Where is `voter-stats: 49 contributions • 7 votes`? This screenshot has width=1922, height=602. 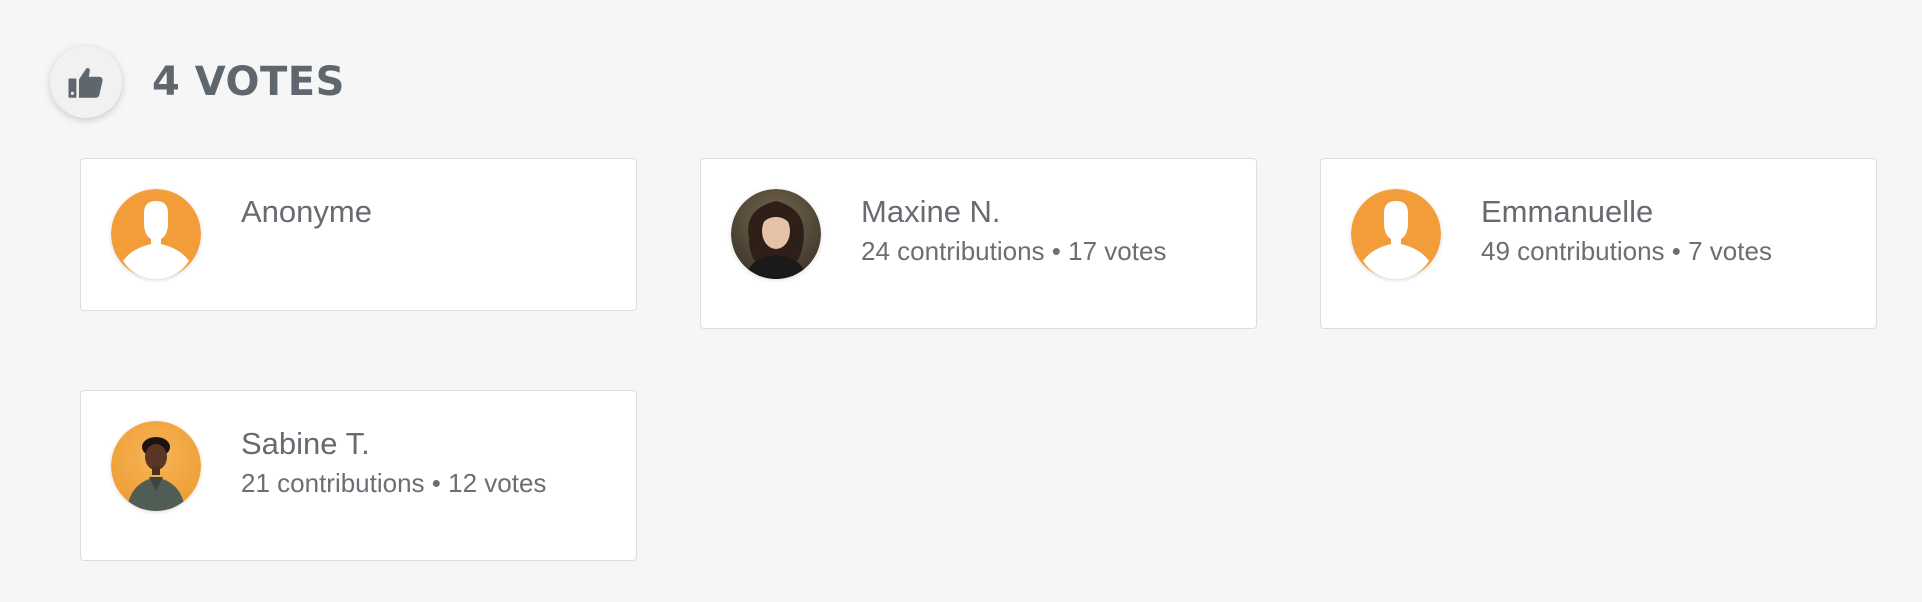 voter-stats: 49 contributions • 7 votes is located at coordinates (1626, 251).